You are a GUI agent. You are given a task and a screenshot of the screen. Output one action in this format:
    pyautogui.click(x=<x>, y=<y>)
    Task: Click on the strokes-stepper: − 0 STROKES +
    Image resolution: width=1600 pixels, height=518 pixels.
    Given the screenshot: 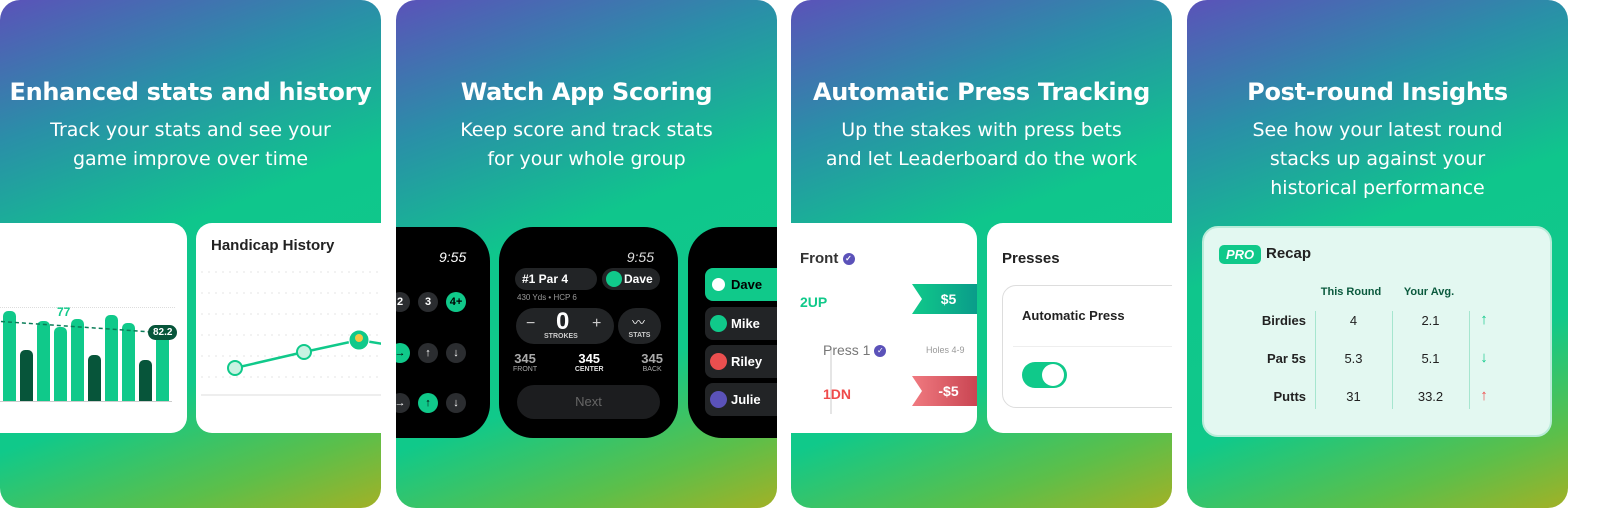 What is the action you would take?
    pyautogui.click(x=565, y=326)
    